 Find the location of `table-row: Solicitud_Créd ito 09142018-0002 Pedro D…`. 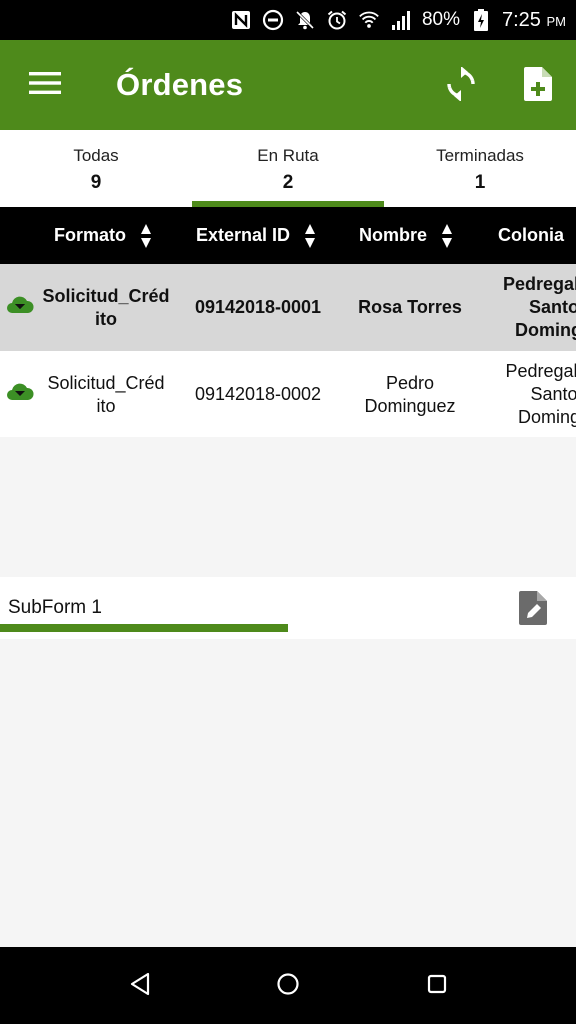

table-row: Solicitud_Créd ito 09142018-0002 Pedro D… is located at coordinates (288, 394).